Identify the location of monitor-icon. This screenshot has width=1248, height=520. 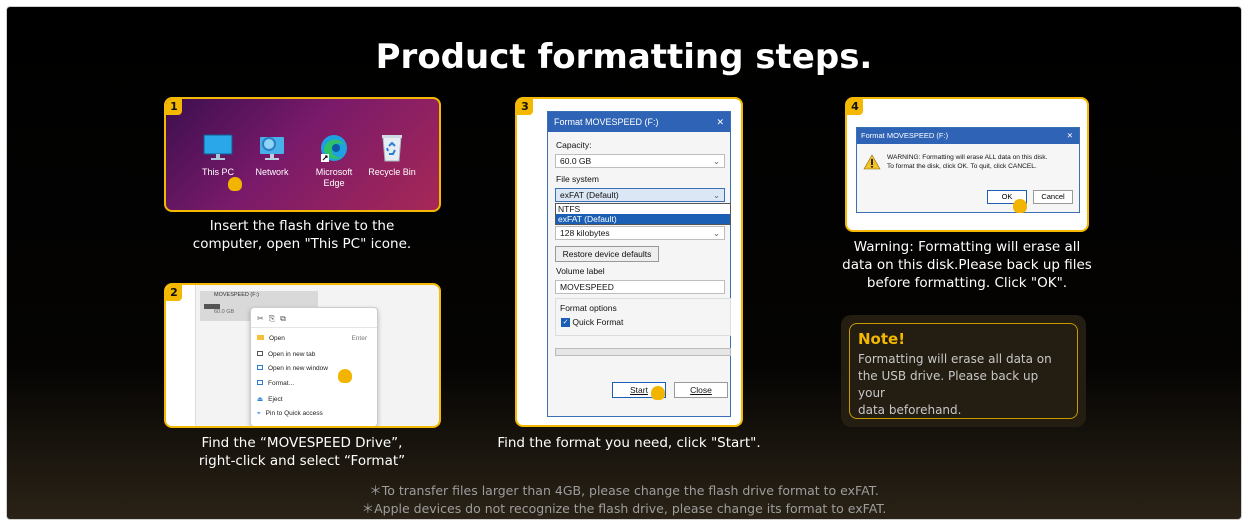
(218, 148).